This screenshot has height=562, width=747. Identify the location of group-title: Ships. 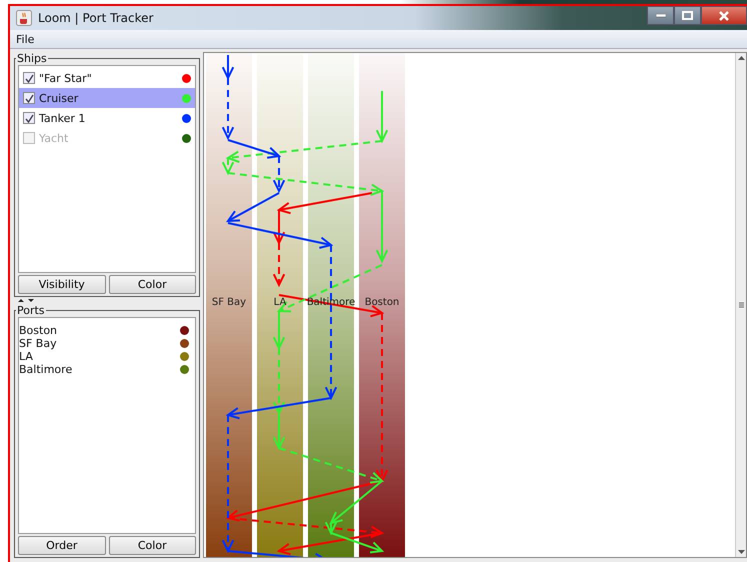
(32, 58).